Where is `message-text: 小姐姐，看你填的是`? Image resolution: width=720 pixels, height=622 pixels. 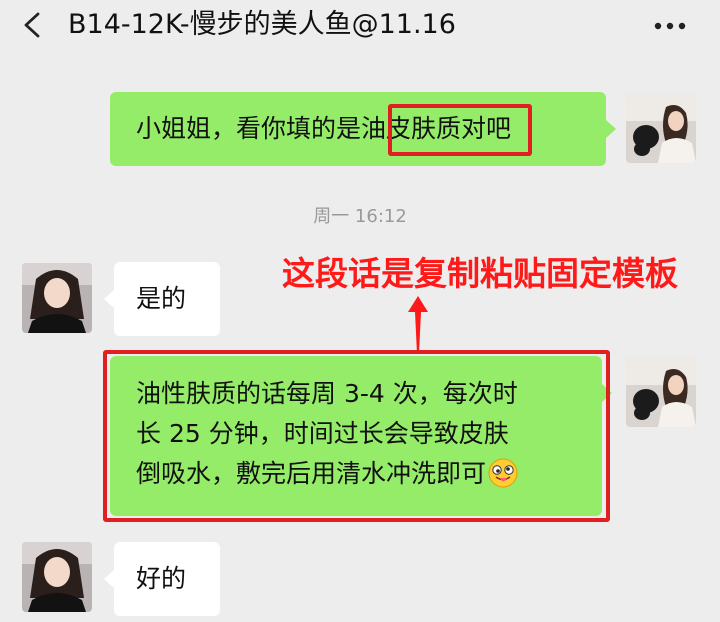
message-text: 小姐姐，看你填的是 is located at coordinates (249, 128).